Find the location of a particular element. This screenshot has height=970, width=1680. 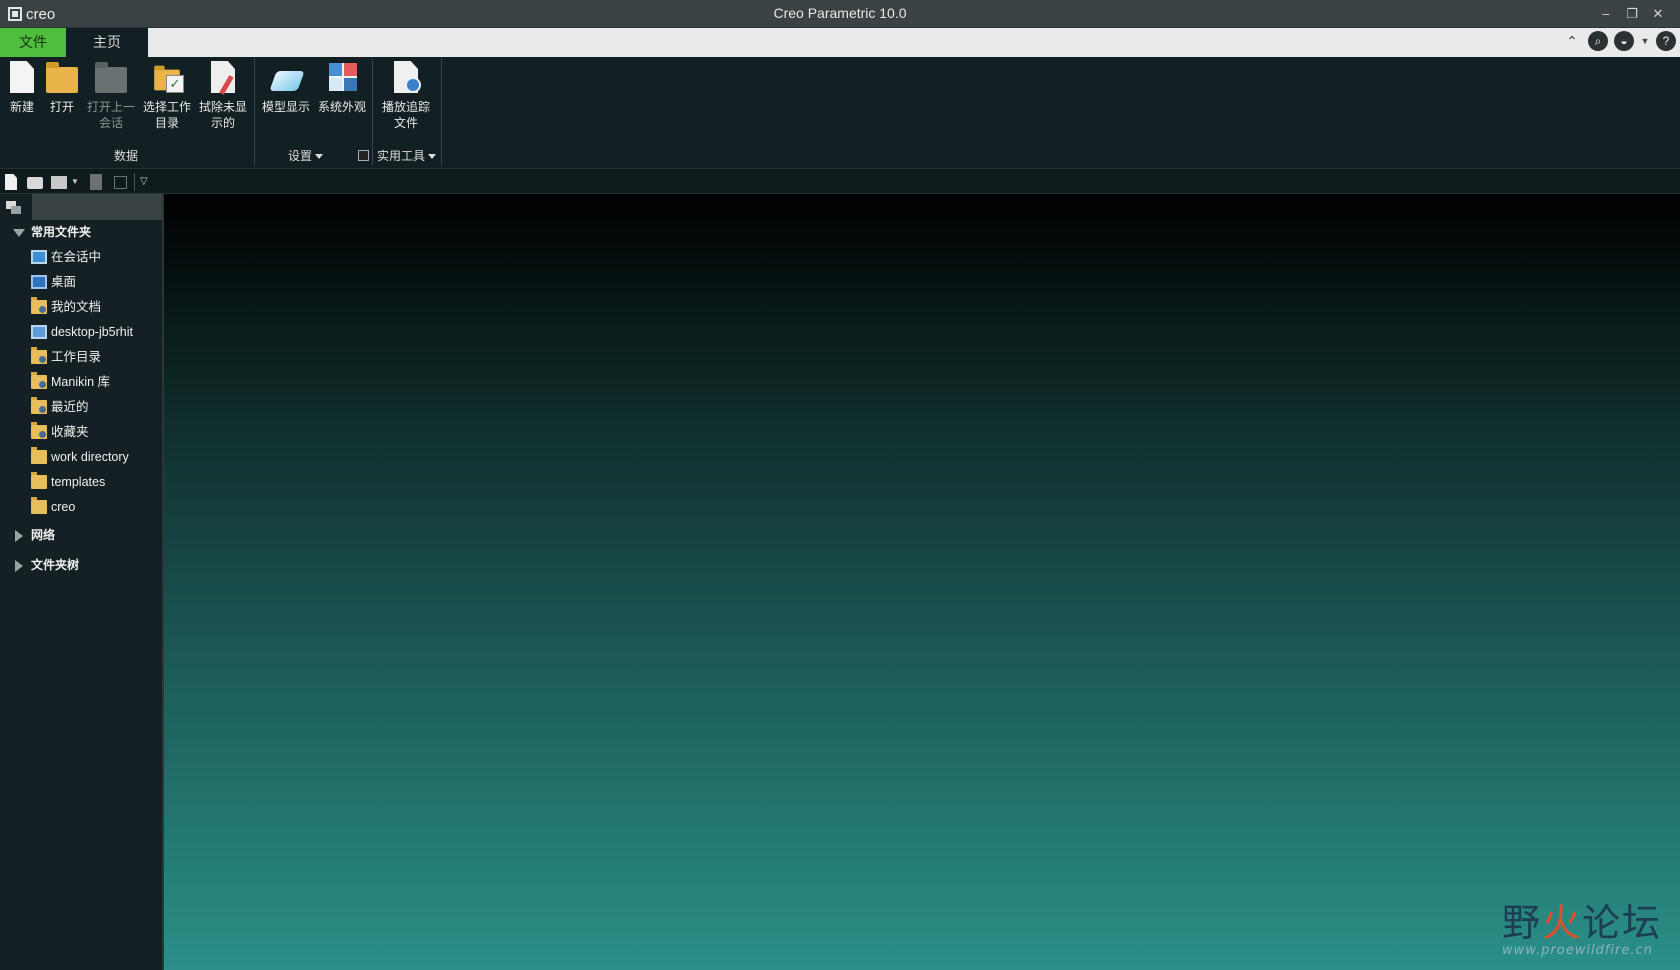

nav-item-in-session: 在会话中 is located at coordinates (81, 257).